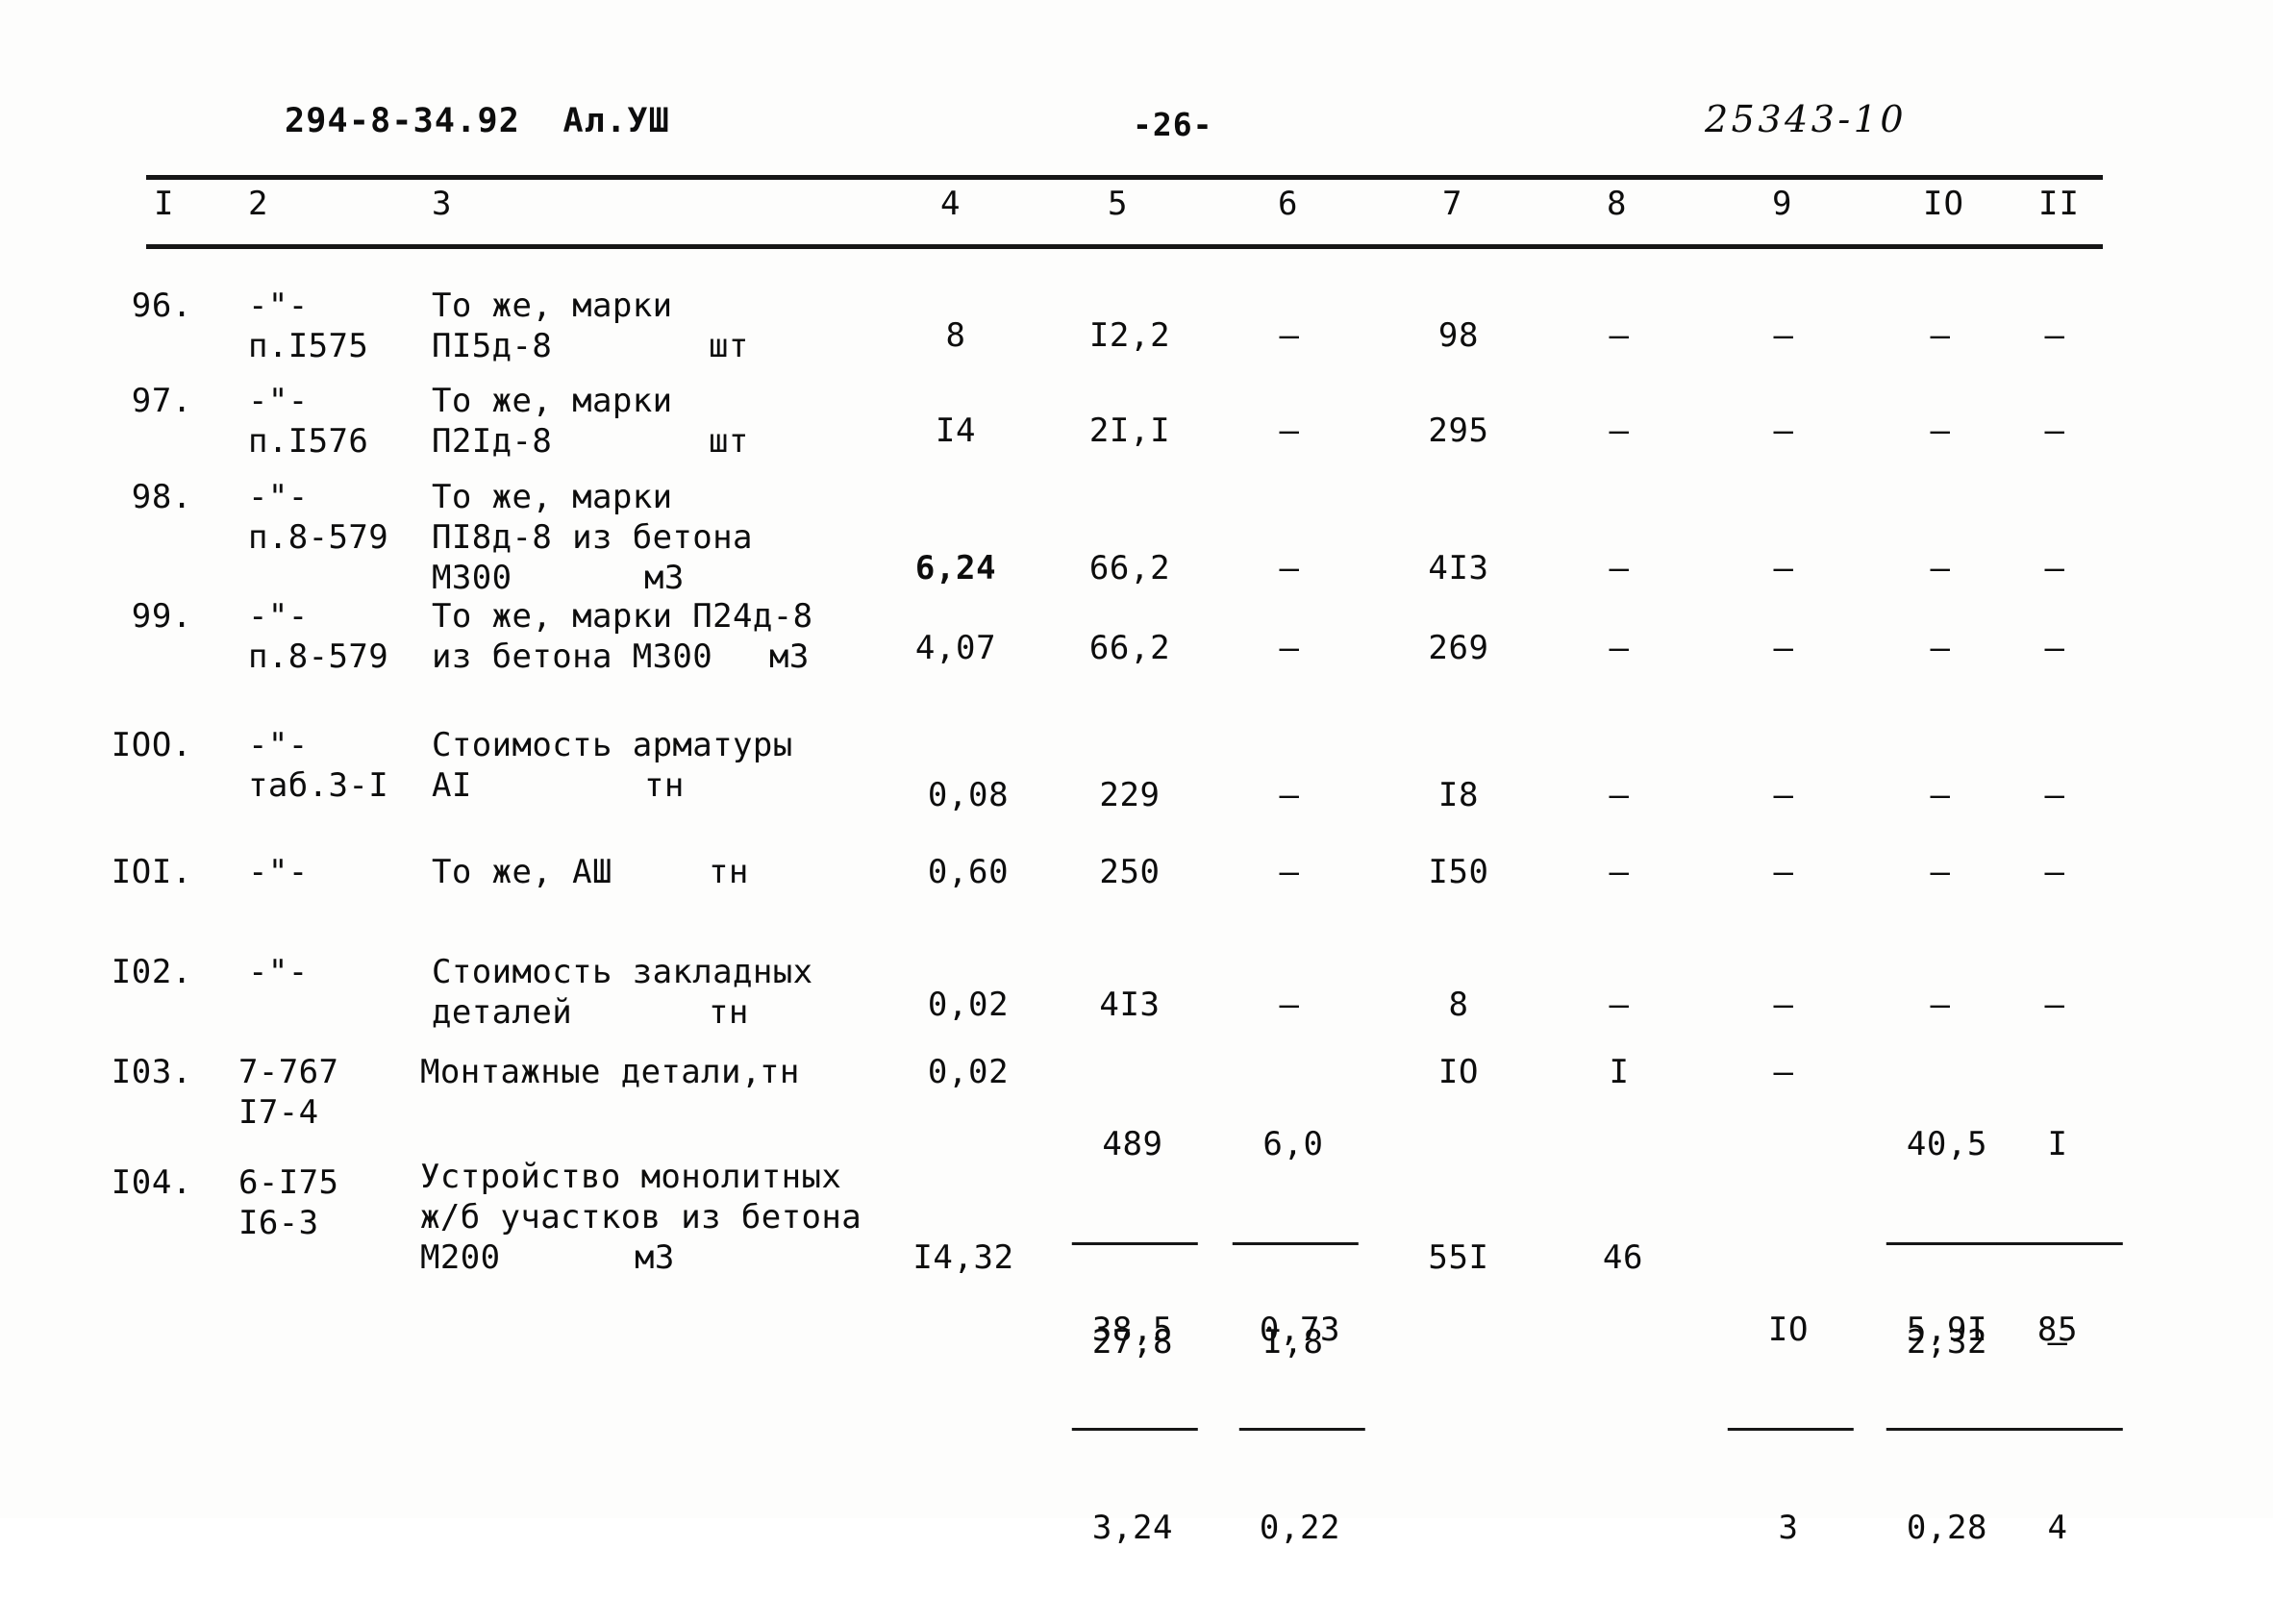 The image size is (2273, 1624). Describe the element at coordinates (442, 204) in the screenshot. I see `column-header-3: 3` at that location.